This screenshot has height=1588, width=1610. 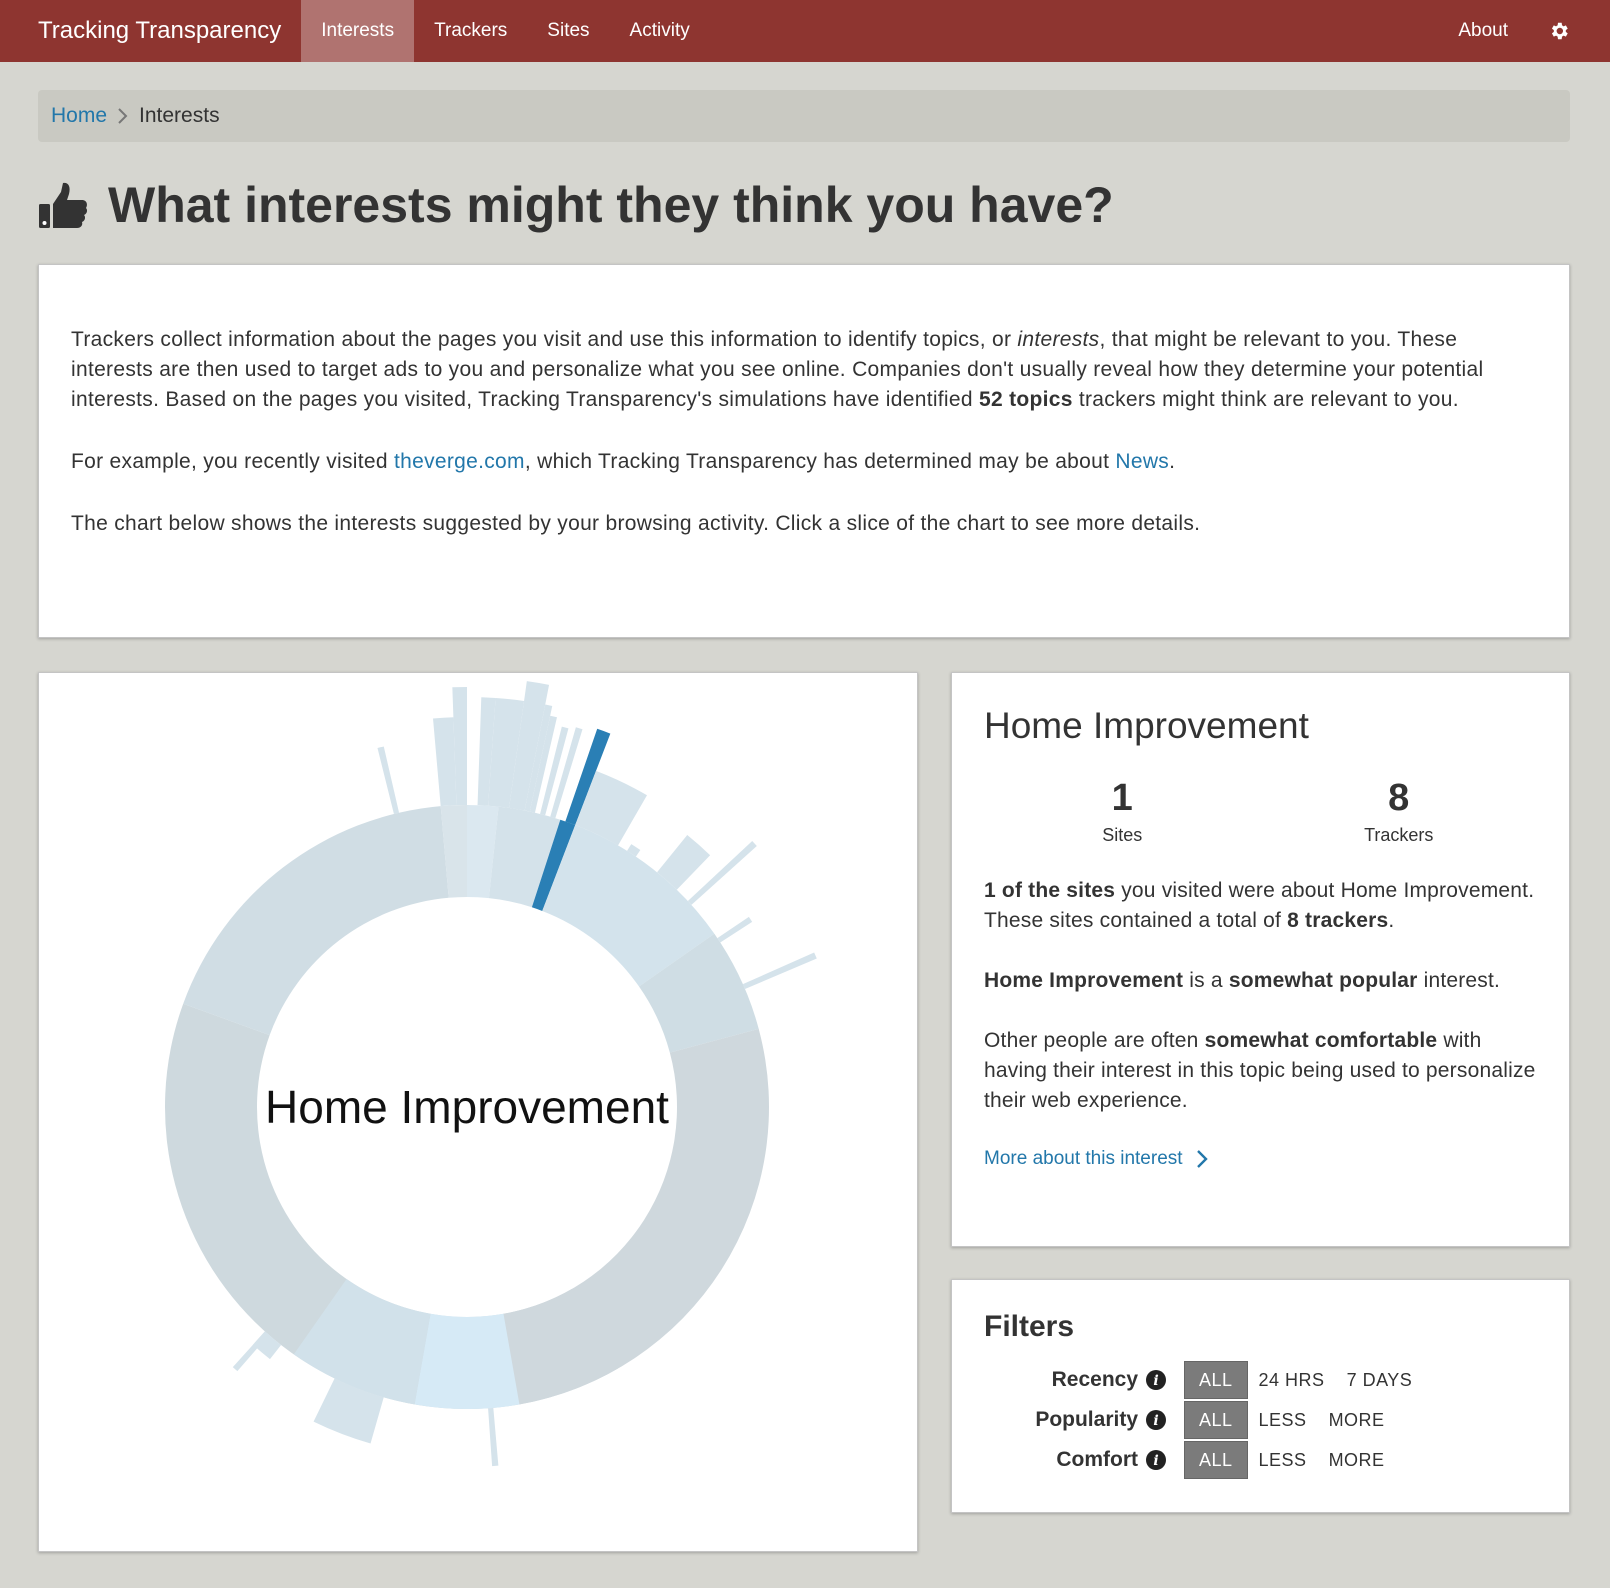 What do you see at coordinates (1399, 798) in the screenshot?
I see `trackers-count: 8` at bounding box center [1399, 798].